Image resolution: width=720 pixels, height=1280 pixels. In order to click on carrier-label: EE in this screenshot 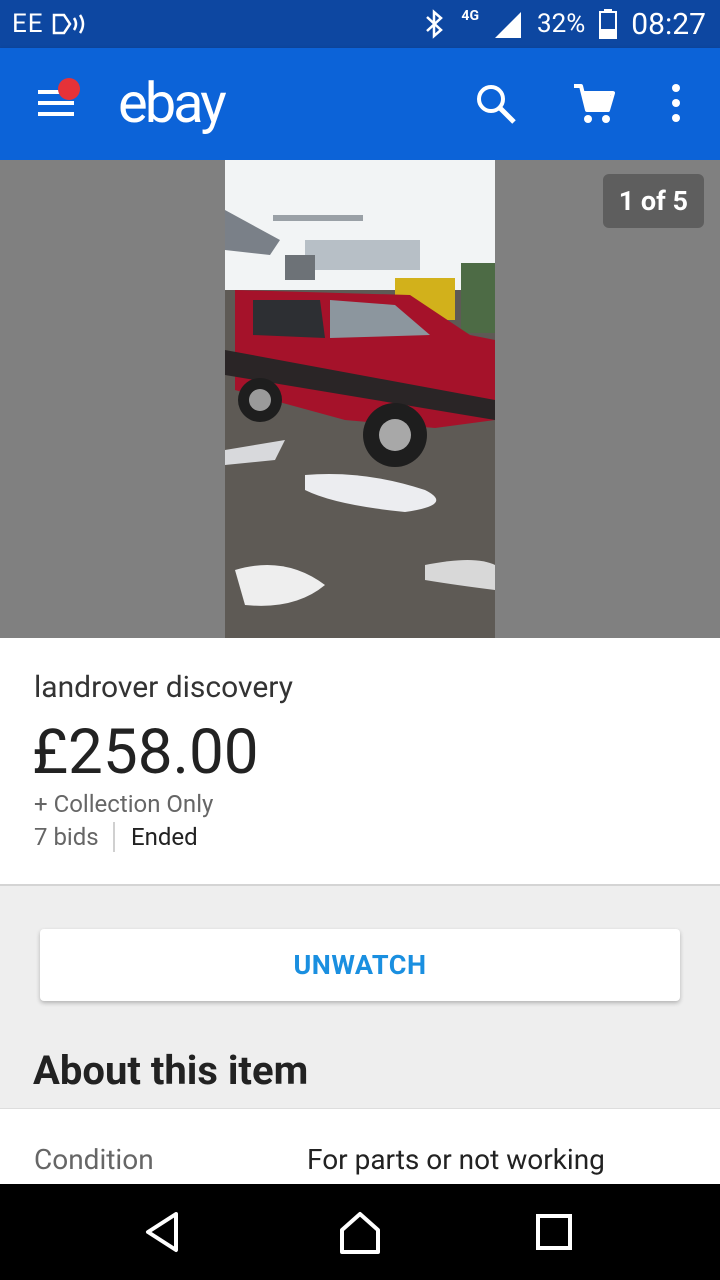, I will do `click(28, 24)`.